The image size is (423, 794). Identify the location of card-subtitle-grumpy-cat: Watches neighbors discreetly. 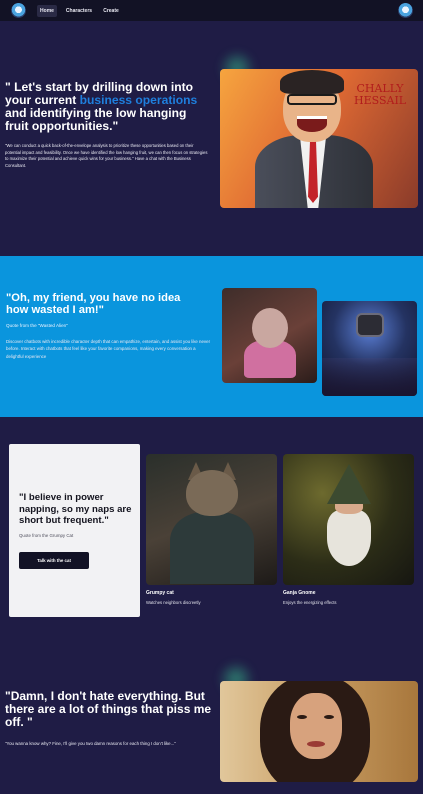
(173, 602).